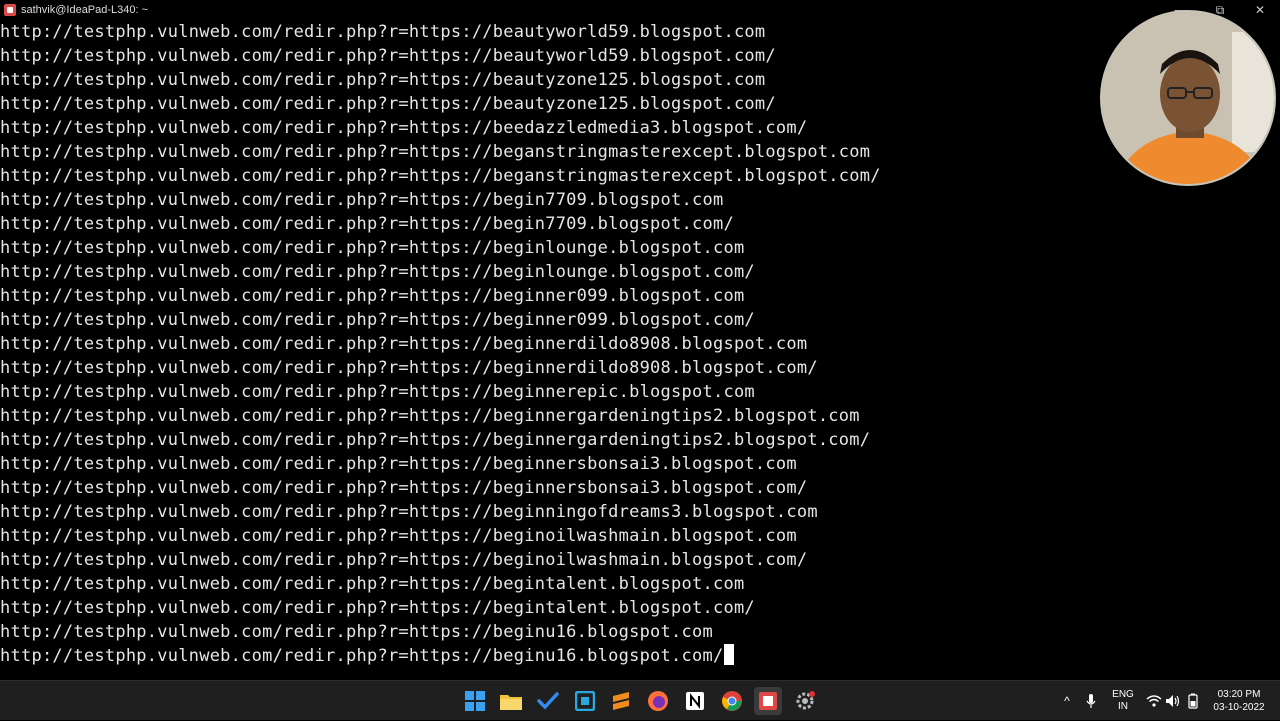 This screenshot has height=721, width=1280. What do you see at coordinates (658, 701) in the screenshot?
I see `firefox-icon` at bounding box center [658, 701].